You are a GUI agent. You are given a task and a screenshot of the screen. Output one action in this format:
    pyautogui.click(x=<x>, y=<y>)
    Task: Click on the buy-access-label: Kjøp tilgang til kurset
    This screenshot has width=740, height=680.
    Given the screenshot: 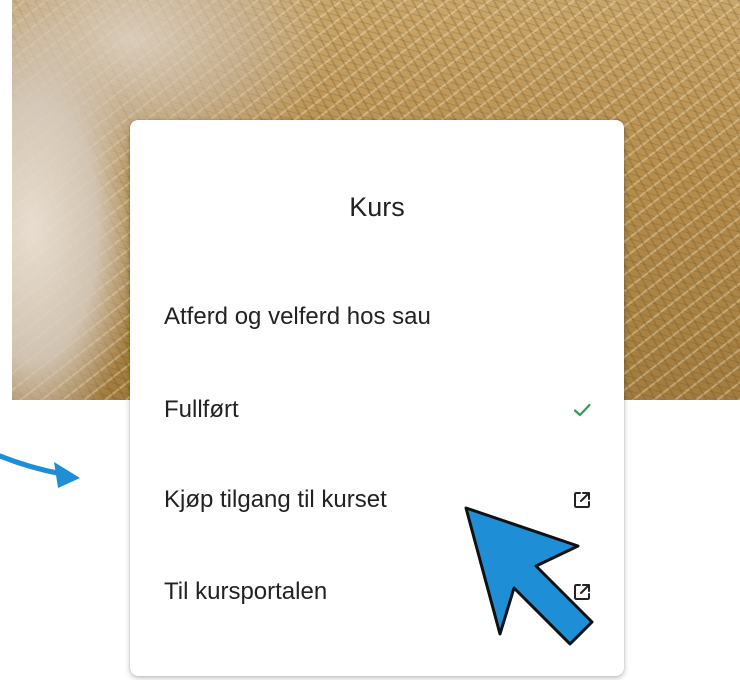 What is the action you would take?
    pyautogui.click(x=275, y=499)
    